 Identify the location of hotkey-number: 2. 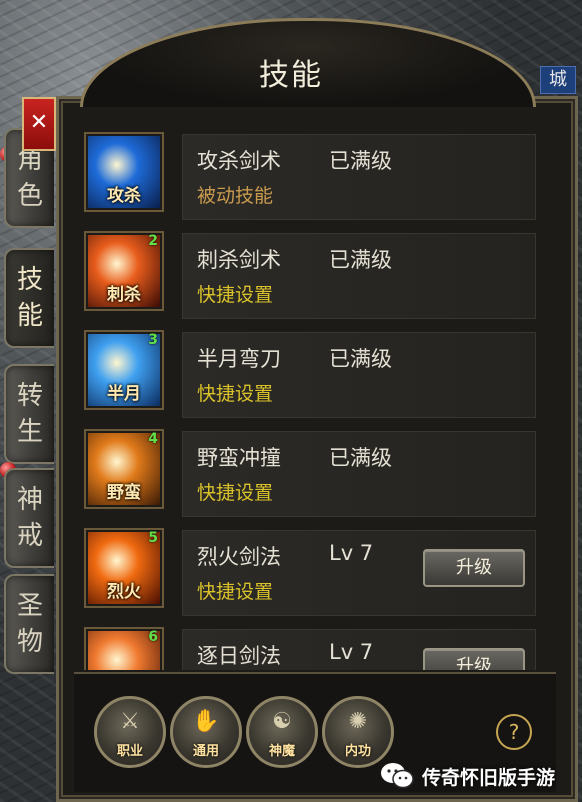
(153, 241).